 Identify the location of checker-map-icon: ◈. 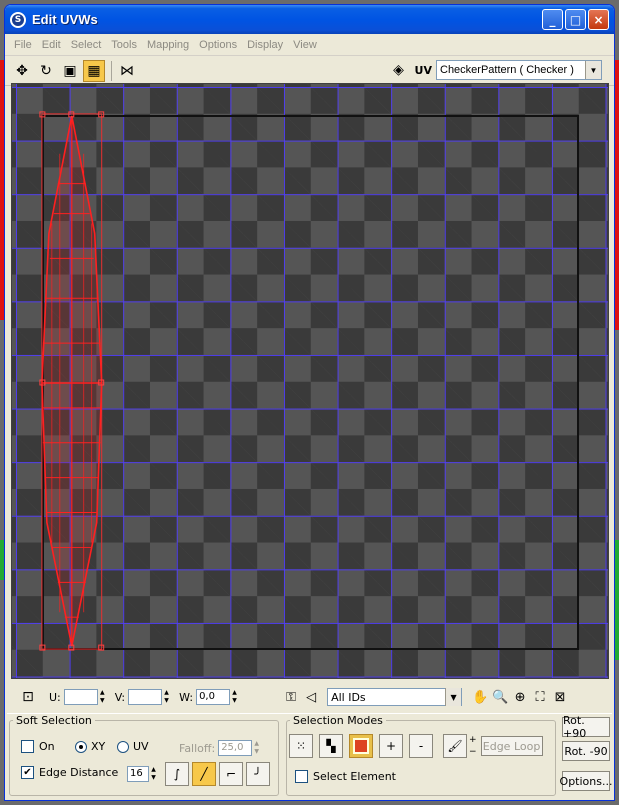
(399, 70).